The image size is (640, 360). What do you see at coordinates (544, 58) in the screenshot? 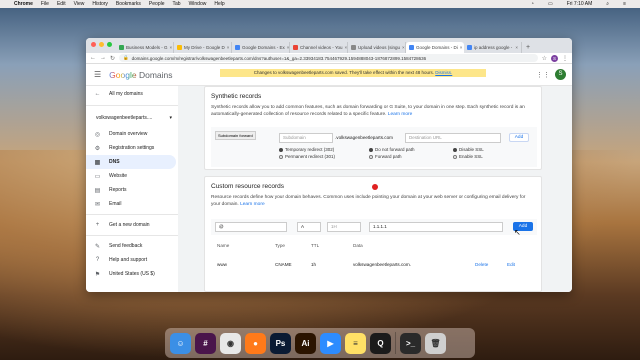
I see `star-icon: ☆` at bounding box center [544, 58].